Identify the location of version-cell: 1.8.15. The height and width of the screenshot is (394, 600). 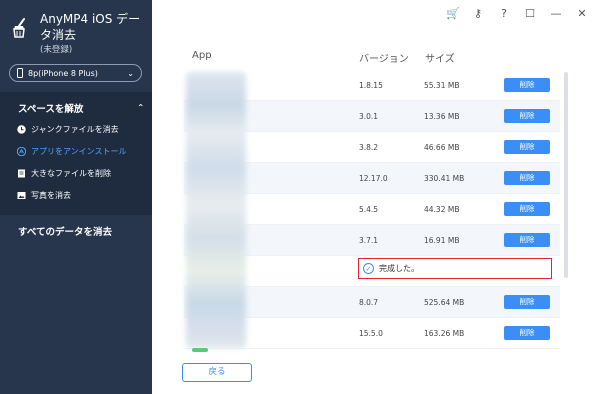
(371, 85).